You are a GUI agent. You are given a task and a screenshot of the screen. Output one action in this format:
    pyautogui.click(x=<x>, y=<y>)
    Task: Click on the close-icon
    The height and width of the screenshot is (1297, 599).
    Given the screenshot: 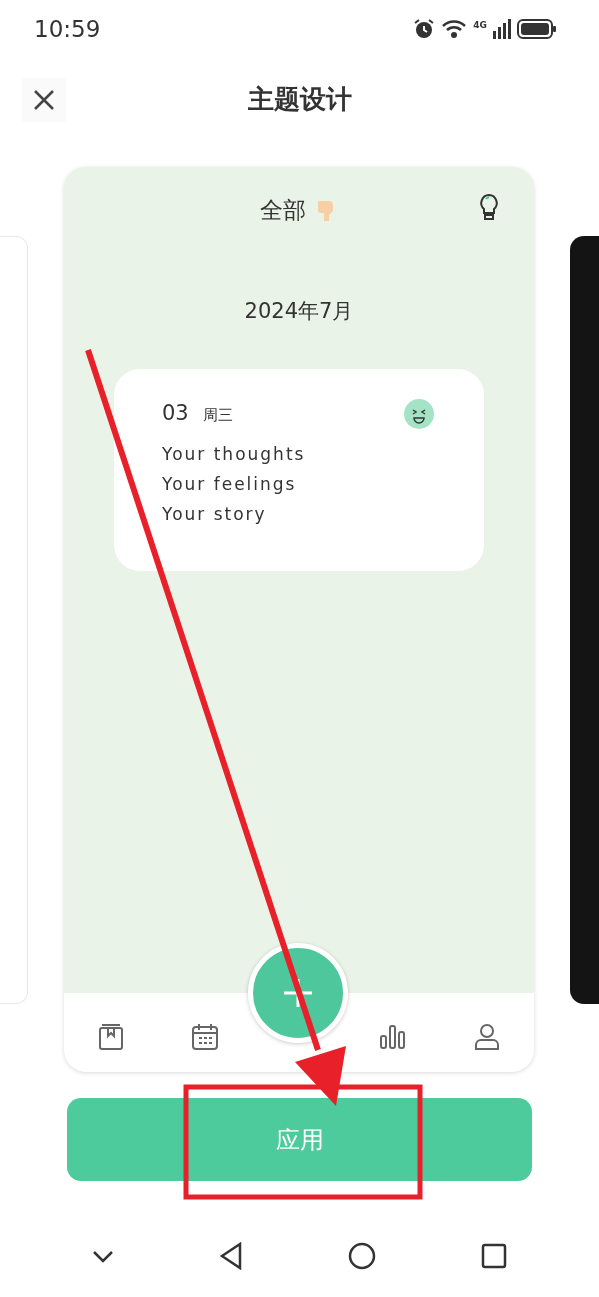 What is the action you would take?
    pyautogui.click(x=44, y=100)
    